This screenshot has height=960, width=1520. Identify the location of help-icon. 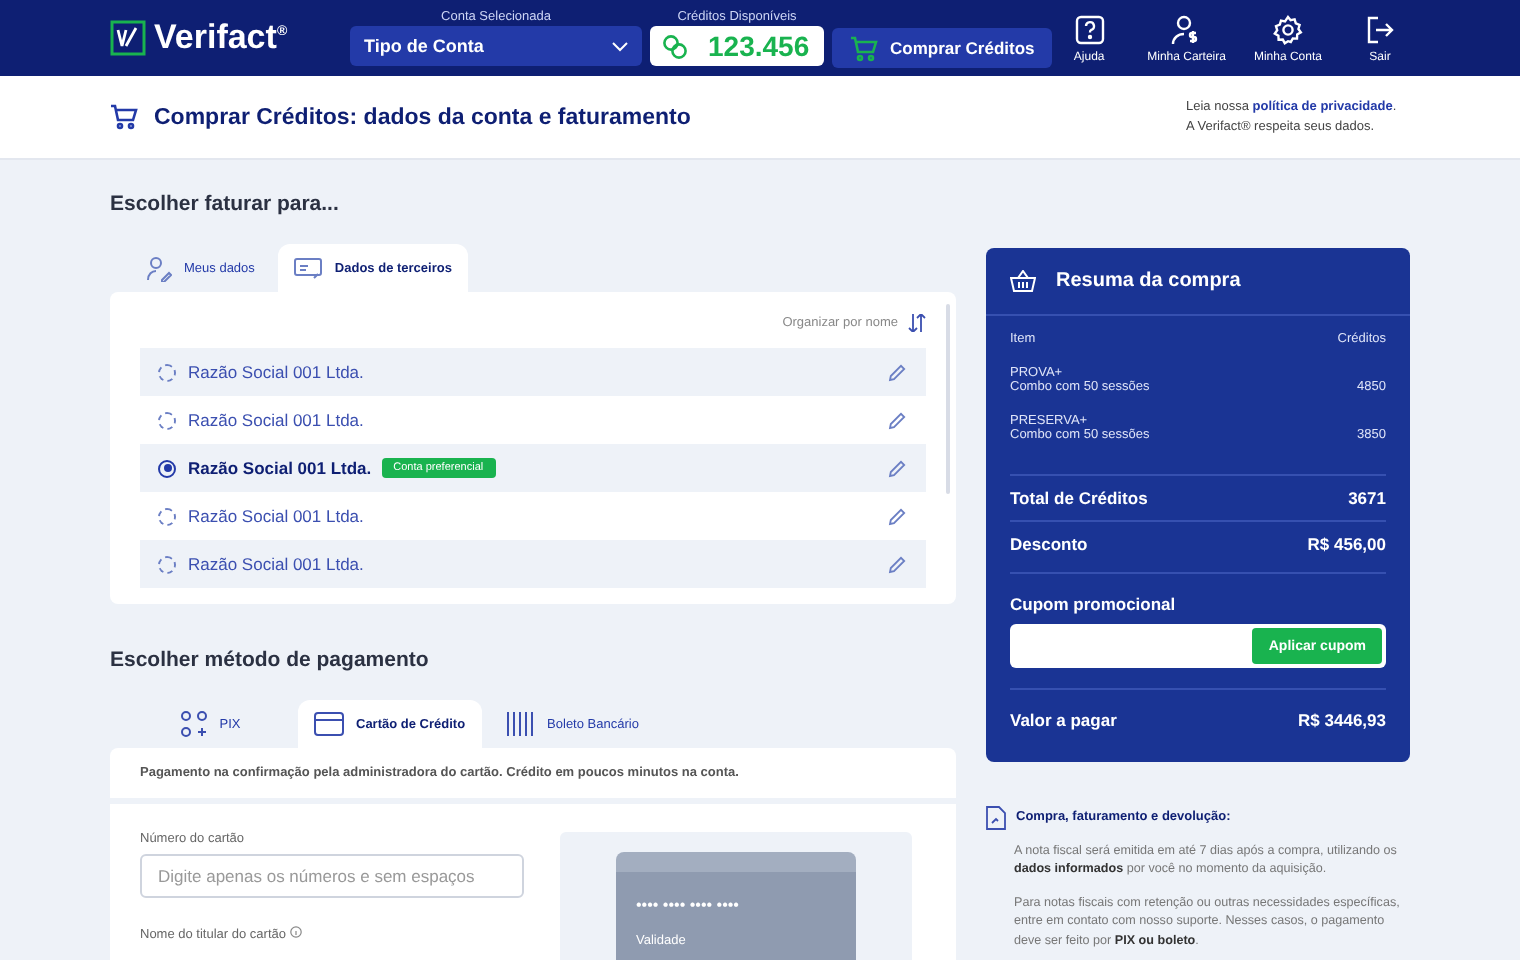
(1089, 29).